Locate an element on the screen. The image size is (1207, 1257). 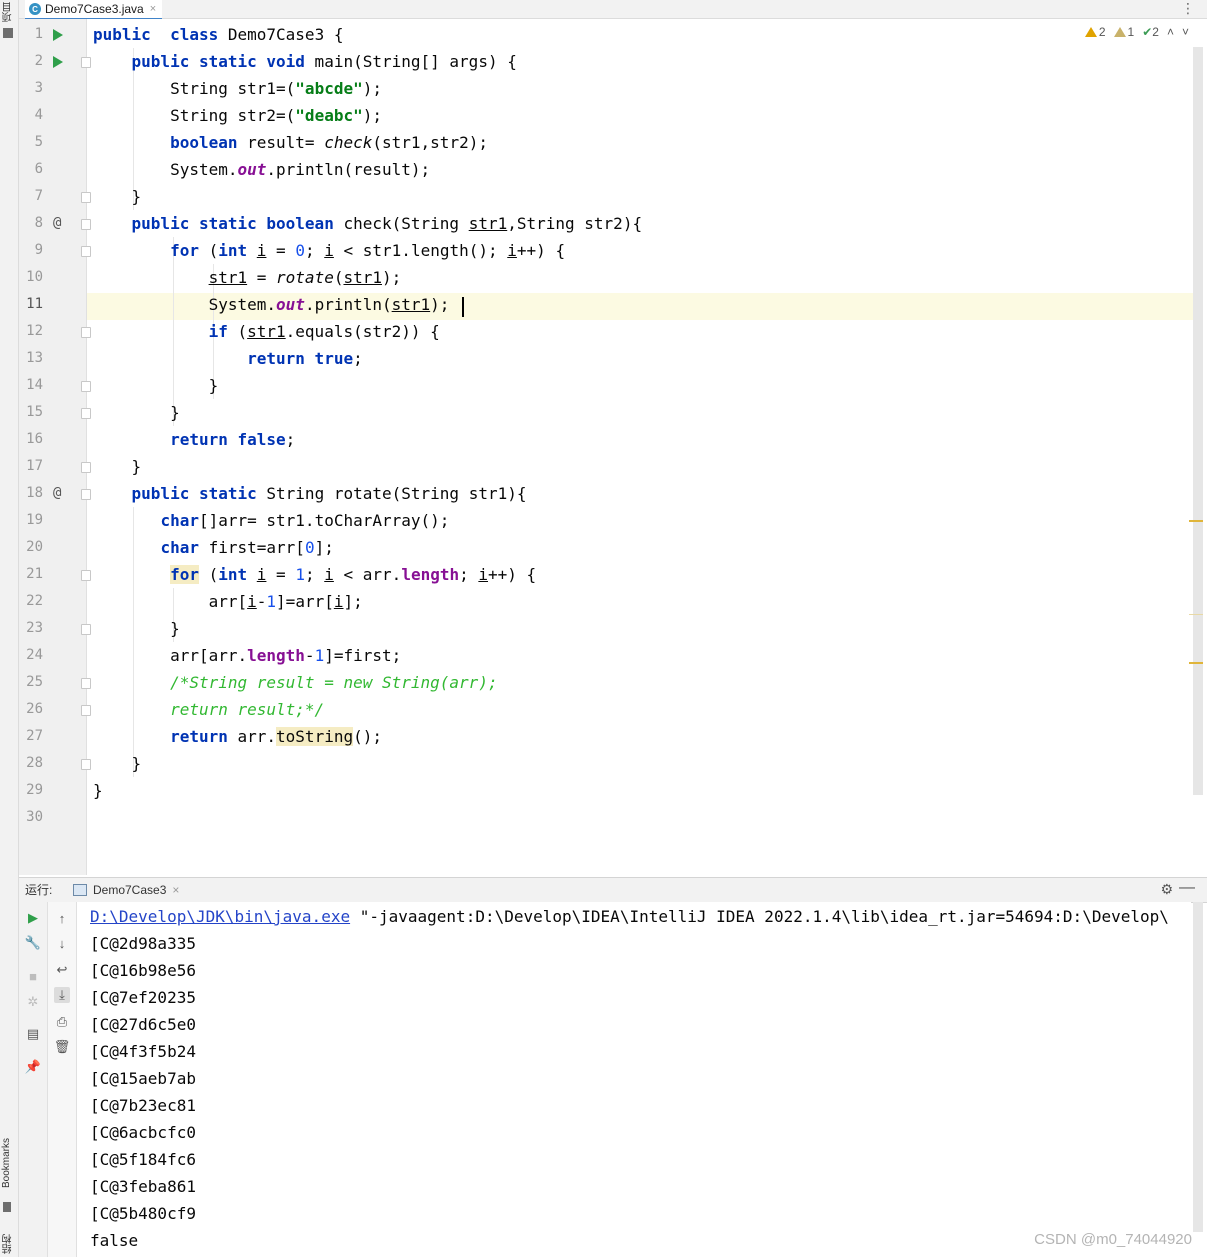
code-text: ); is located at coordinates (372, 115).